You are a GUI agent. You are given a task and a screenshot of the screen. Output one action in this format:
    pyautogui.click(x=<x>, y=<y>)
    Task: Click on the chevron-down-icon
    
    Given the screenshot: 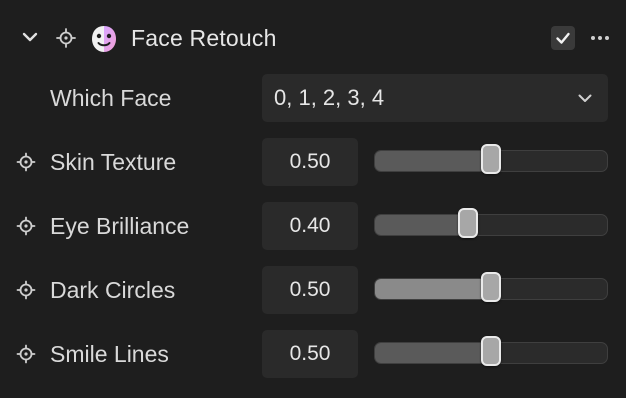 What is the action you would take?
    pyautogui.click(x=585, y=98)
    